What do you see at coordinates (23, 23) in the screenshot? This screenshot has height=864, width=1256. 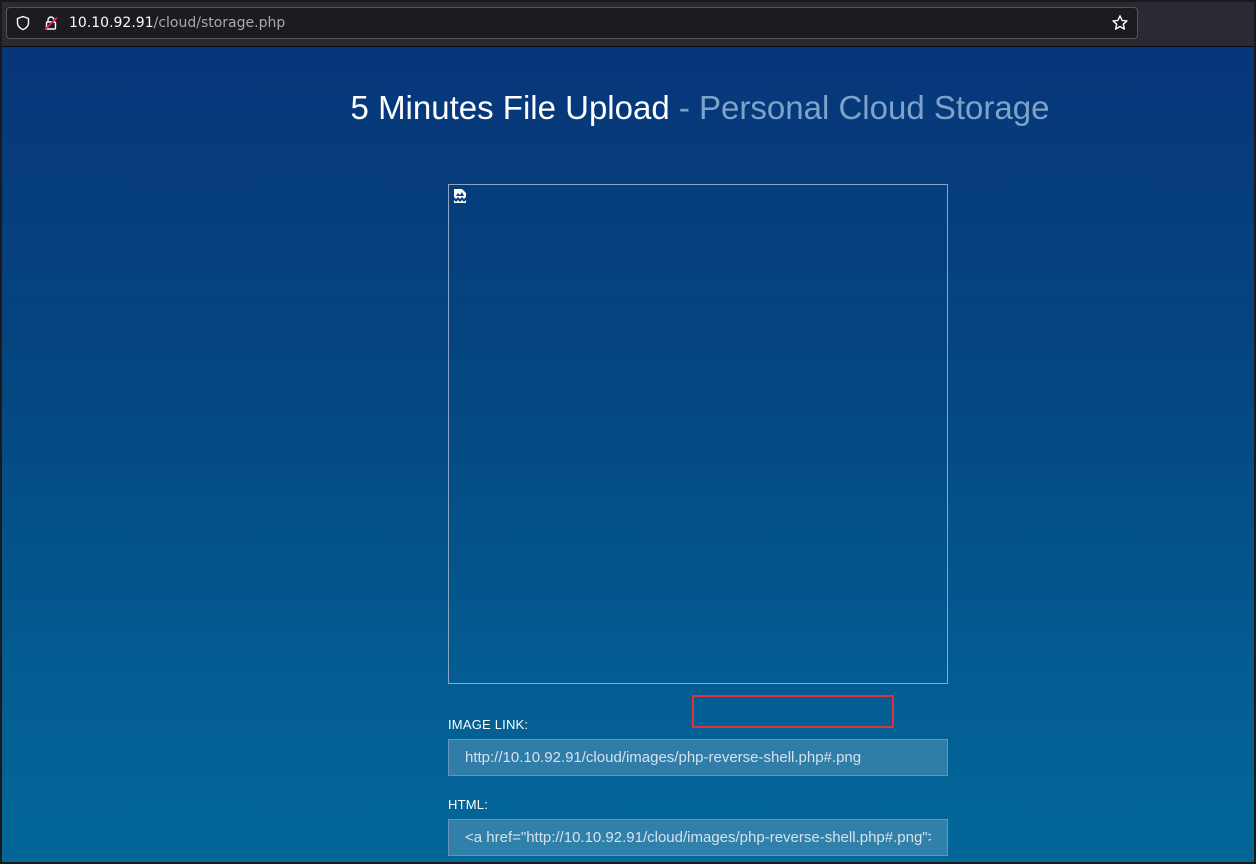 I see `shield-icon` at bounding box center [23, 23].